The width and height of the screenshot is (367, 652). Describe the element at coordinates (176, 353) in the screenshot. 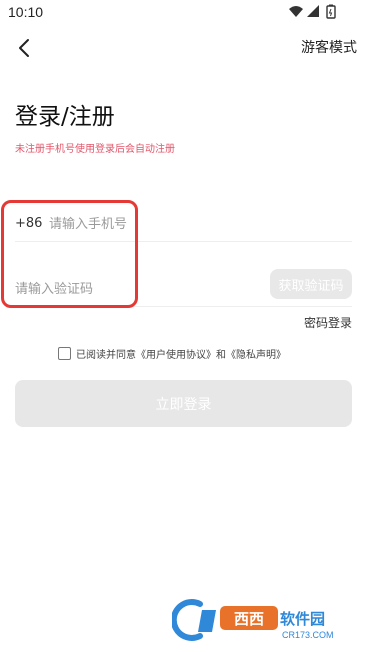

I see `user-agreement-link: 《用户使用协议》` at that location.